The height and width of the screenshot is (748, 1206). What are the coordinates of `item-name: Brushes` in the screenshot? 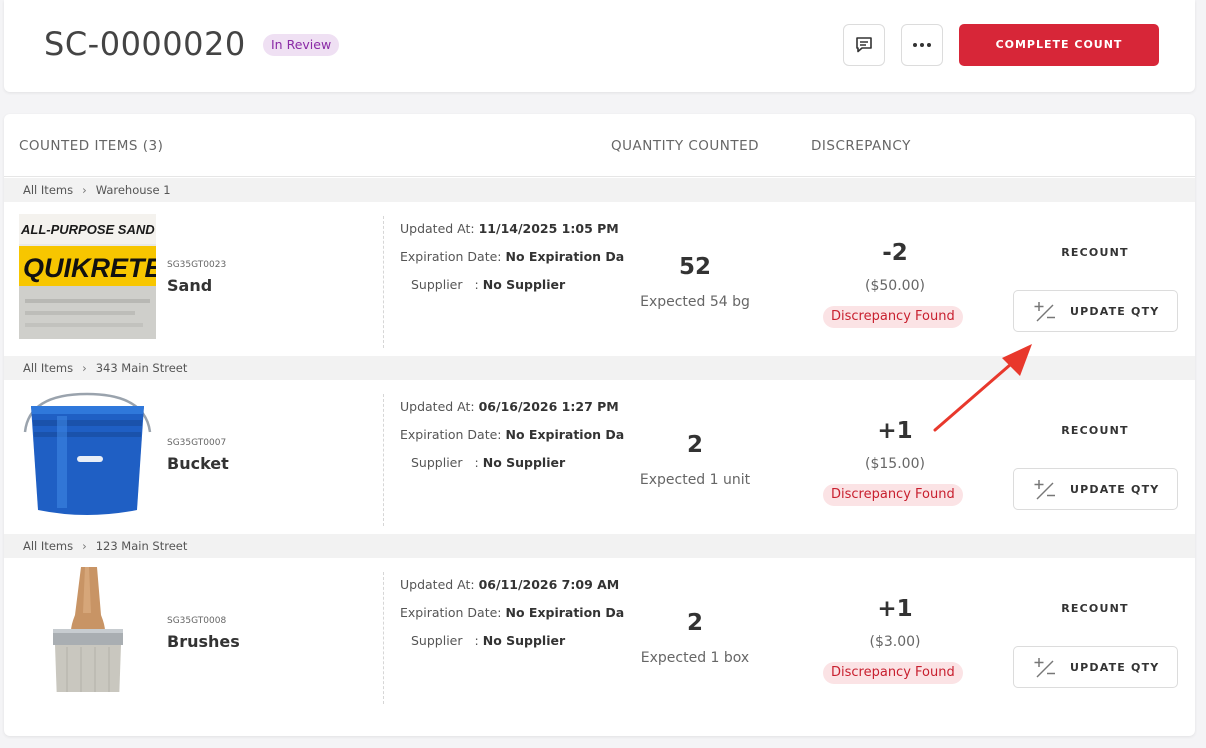 It's located at (203, 641).